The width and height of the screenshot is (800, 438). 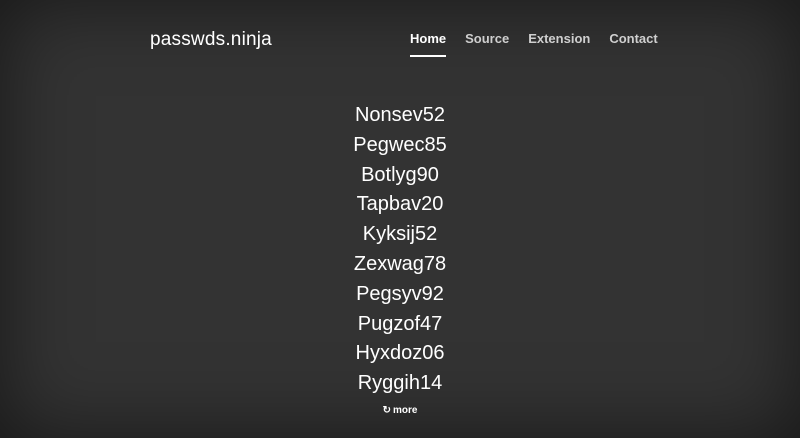 I want to click on password-item: Pugzof47, so click(x=400, y=325).